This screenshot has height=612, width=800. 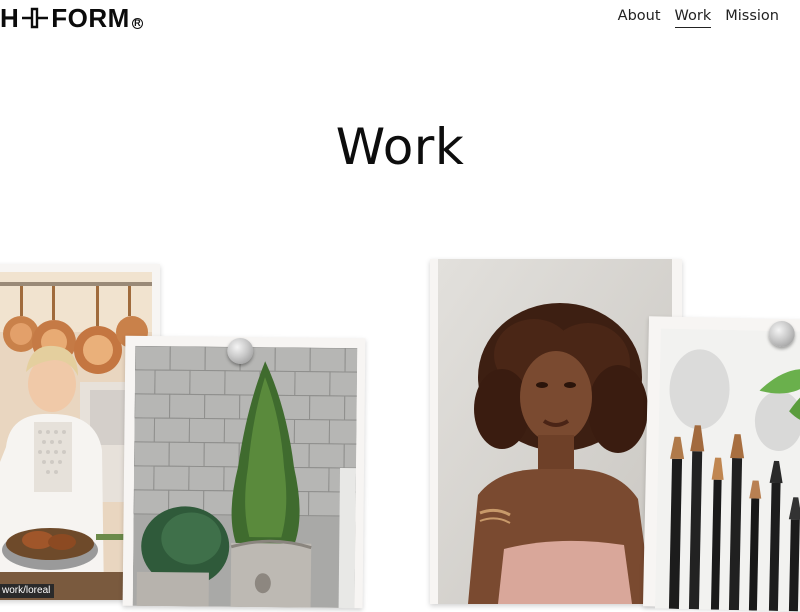 I want to click on brand-logo: H FORM R, so click(x=71, y=18).